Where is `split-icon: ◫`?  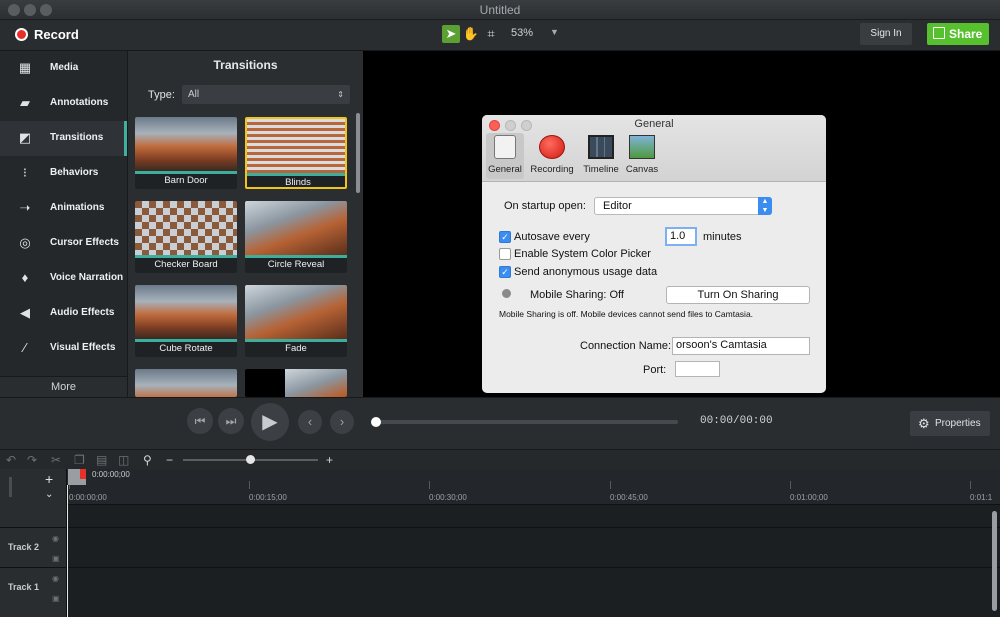
split-icon: ◫ is located at coordinates (123, 460).